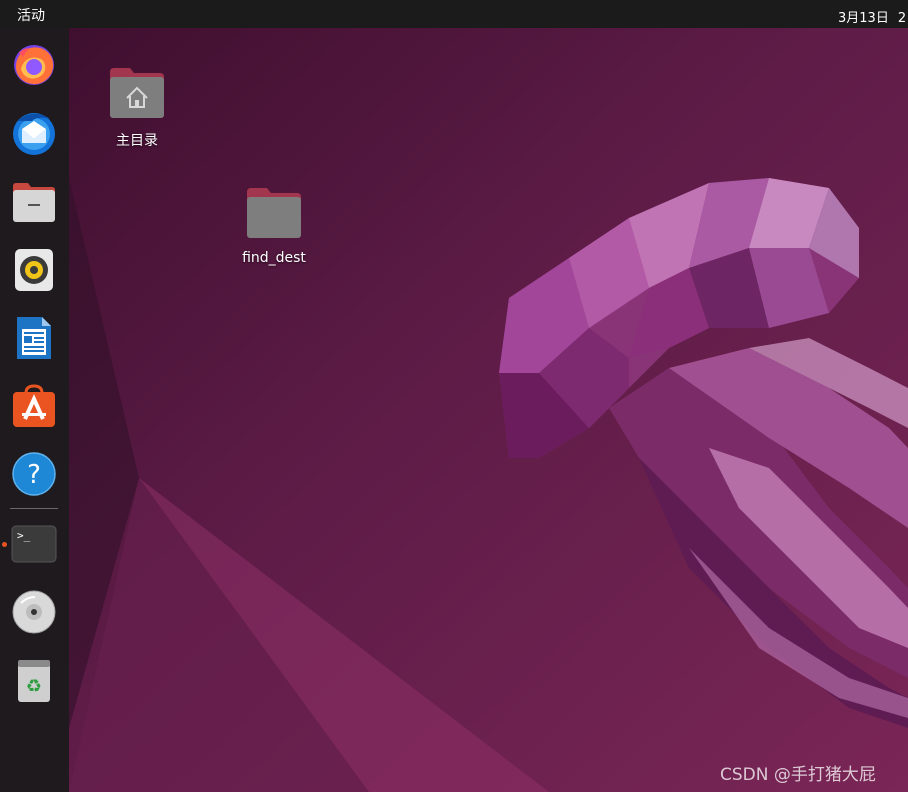 This screenshot has height=792, width=908. I want to click on top-bar: 活动 3月13日 2, so click(454, 14).